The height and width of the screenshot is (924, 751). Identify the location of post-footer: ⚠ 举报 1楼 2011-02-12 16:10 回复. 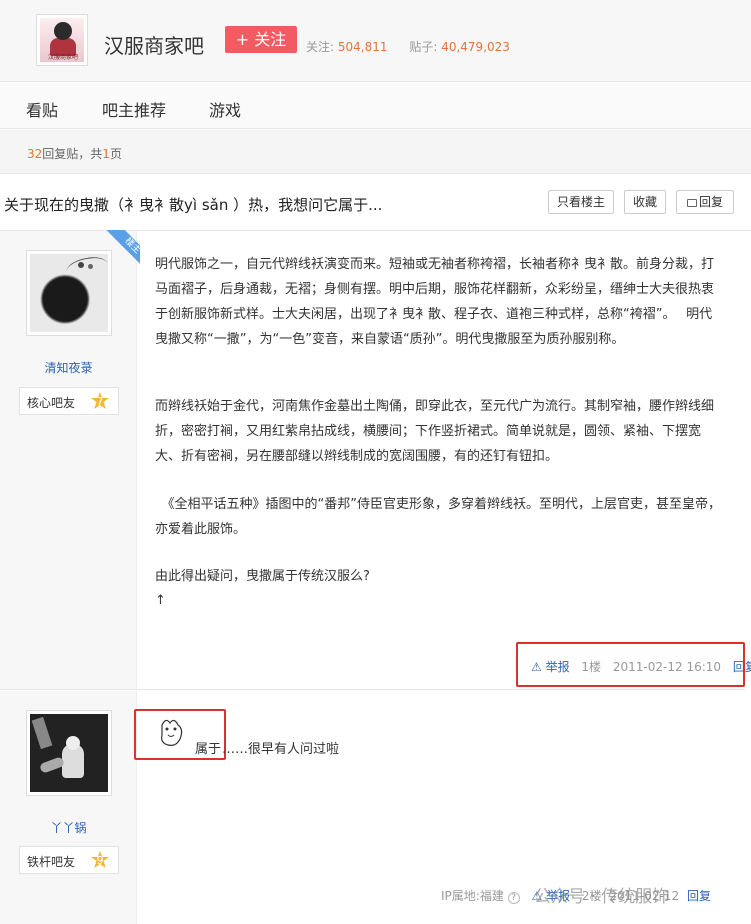
(641, 666).